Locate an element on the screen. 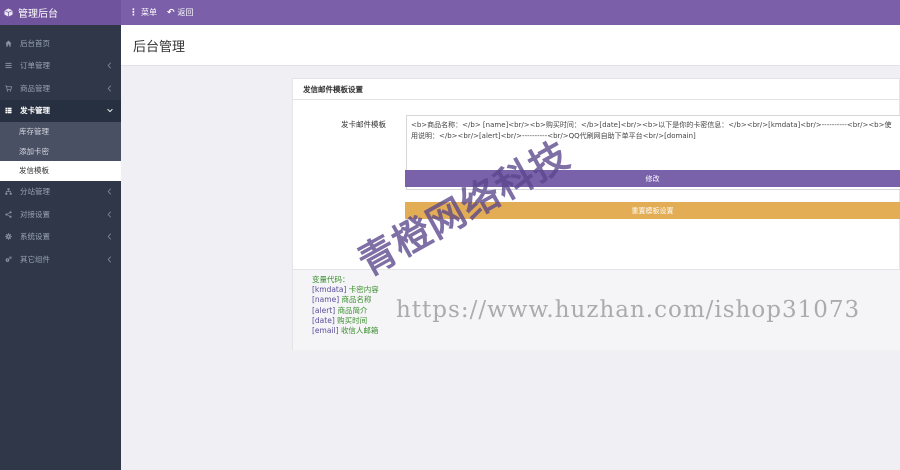 Image resolution: width=900 pixels, height=470 pixels. list-icon is located at coordinates (8, 65).